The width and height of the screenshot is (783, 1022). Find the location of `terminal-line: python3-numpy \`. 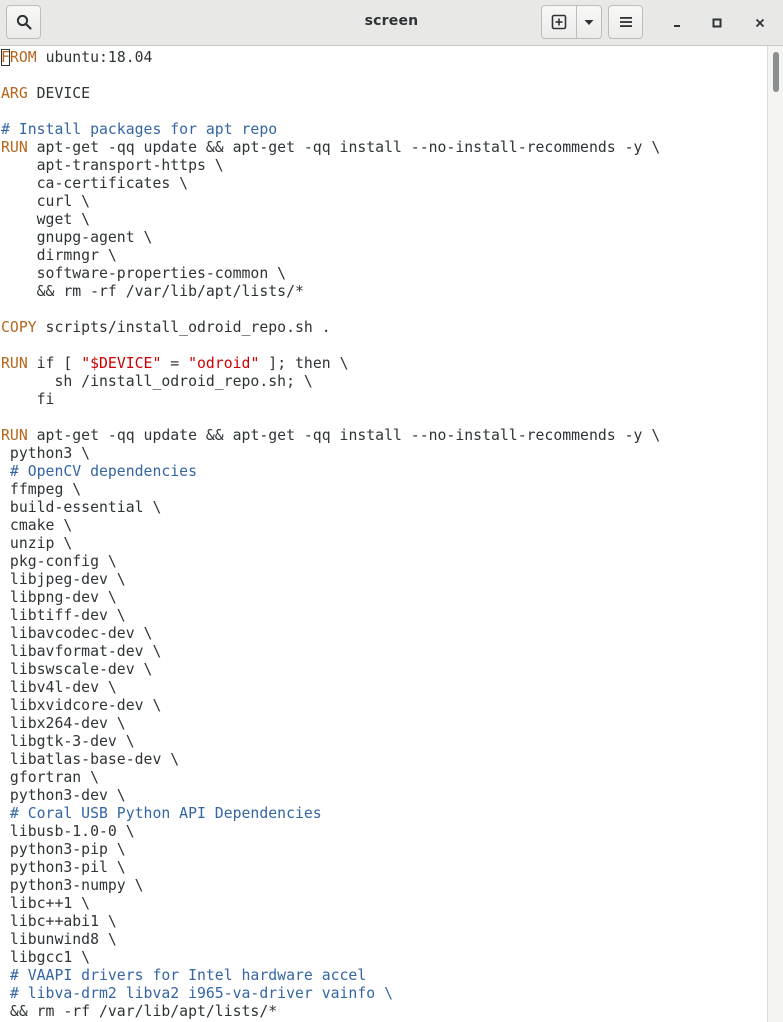

terminal-line: python3-numpy \ is located at coordinates (72, 886).